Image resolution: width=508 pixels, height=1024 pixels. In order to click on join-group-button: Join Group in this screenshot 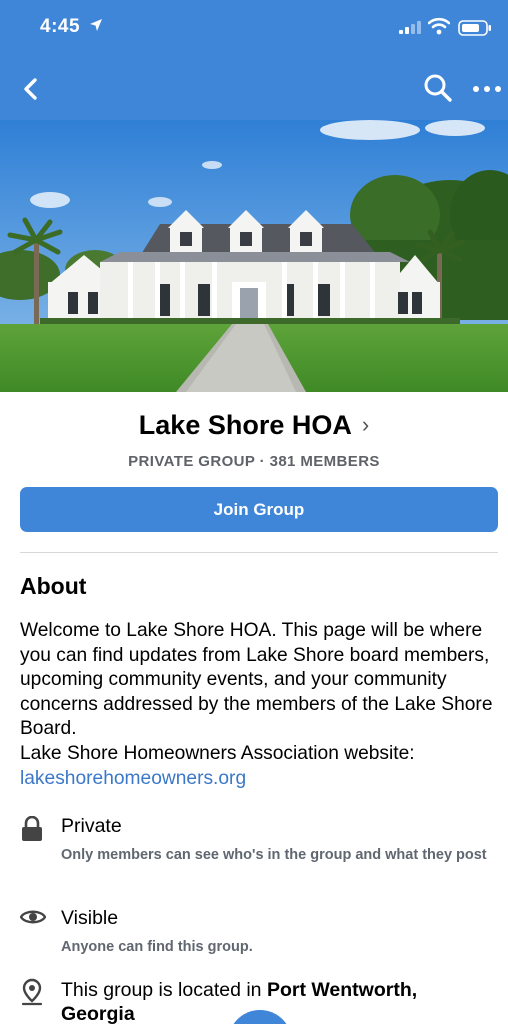, I will do `click(259, 509)`.